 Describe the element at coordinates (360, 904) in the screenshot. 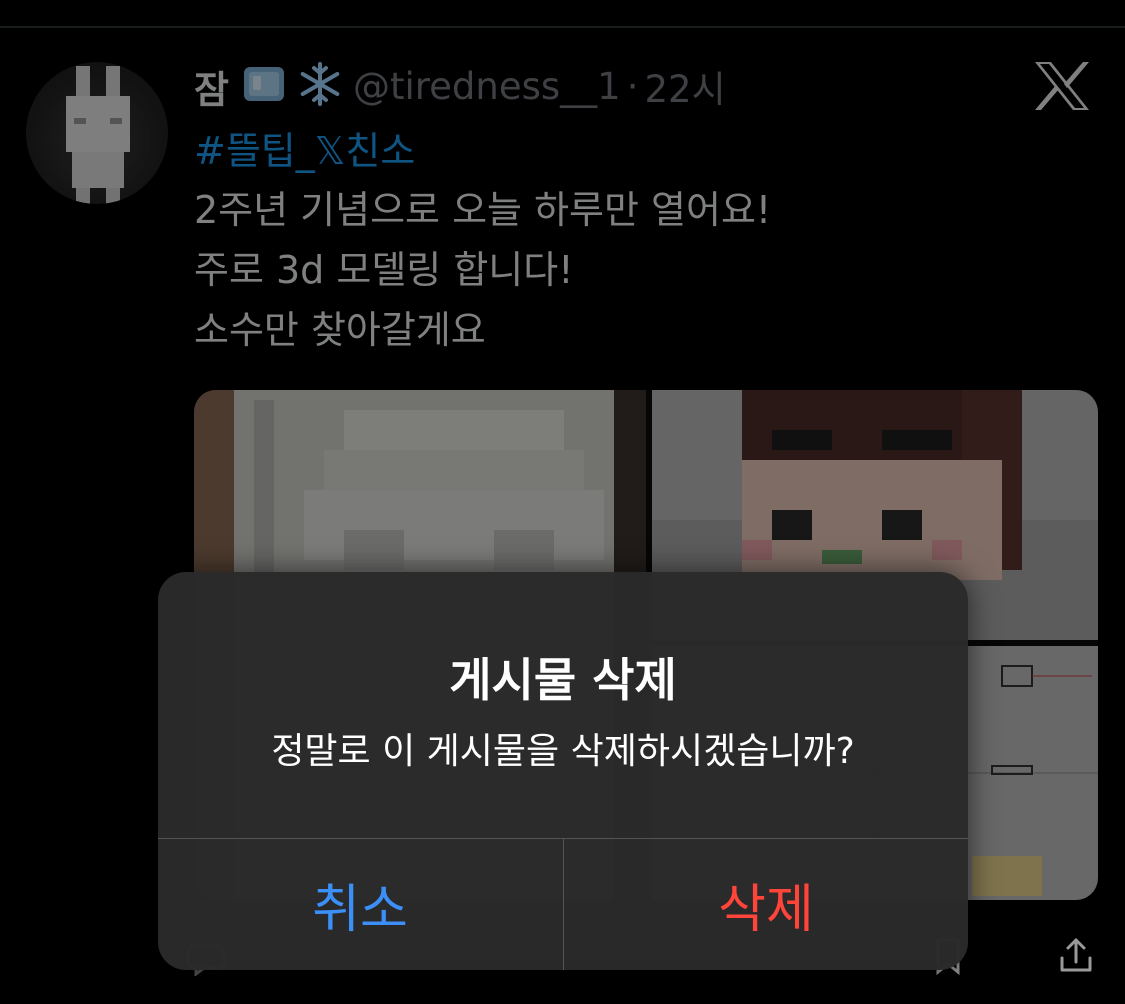

I see `cancel-button: 취소` at that location.